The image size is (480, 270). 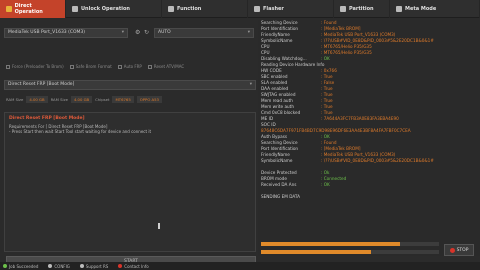 What do you see at coordinates (9, 9) in the screenshot?
I see `lightning-icon` at bounding box center [9, 9].